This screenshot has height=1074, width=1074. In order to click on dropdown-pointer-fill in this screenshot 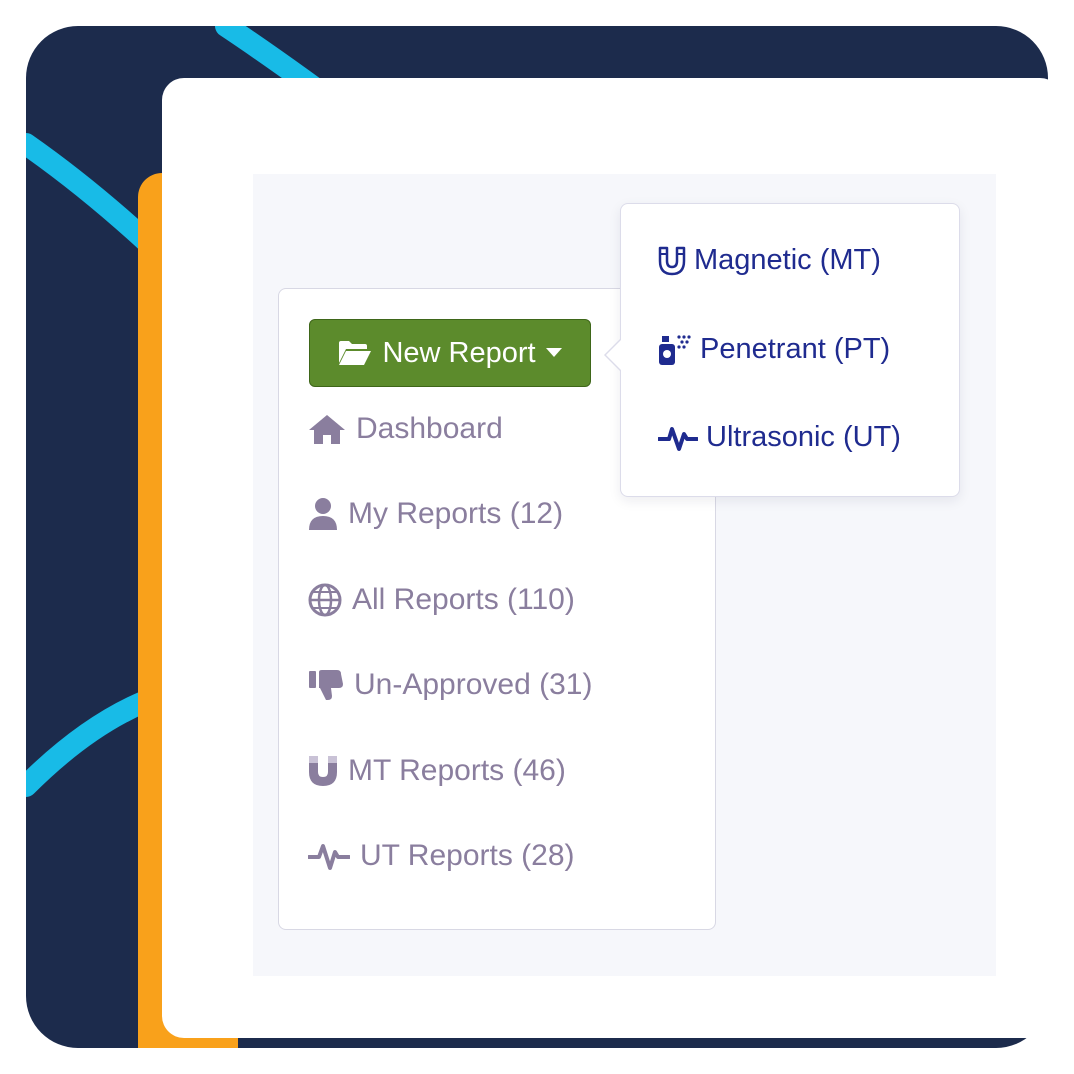, I will do `click(613, 355)`.